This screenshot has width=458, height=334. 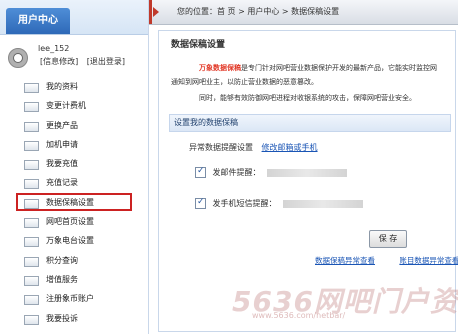 I want to click on user-links: [信息修改] [退出登录], so click(x=85, y=61).